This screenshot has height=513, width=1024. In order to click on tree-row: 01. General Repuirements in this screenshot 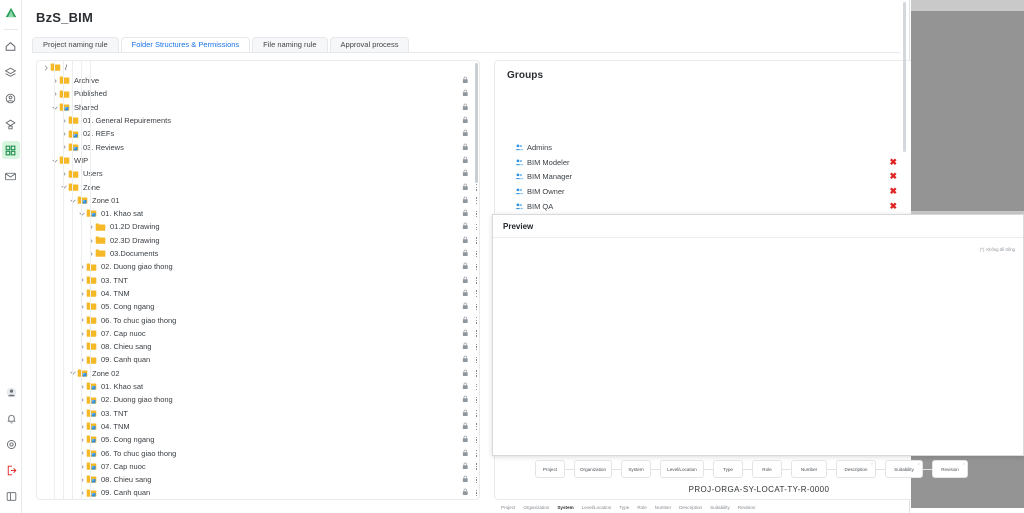, I will do `click(258, 120)`.